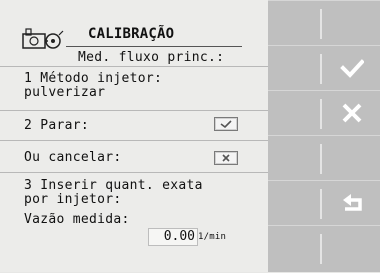 The height and width of the screenshot is (273, 380). What do you see at coordinates (113, 192) in the screenshot?
I see `step3-text: 3 Inserir quant. exata por injetor:` at bounding box center [113, 192].